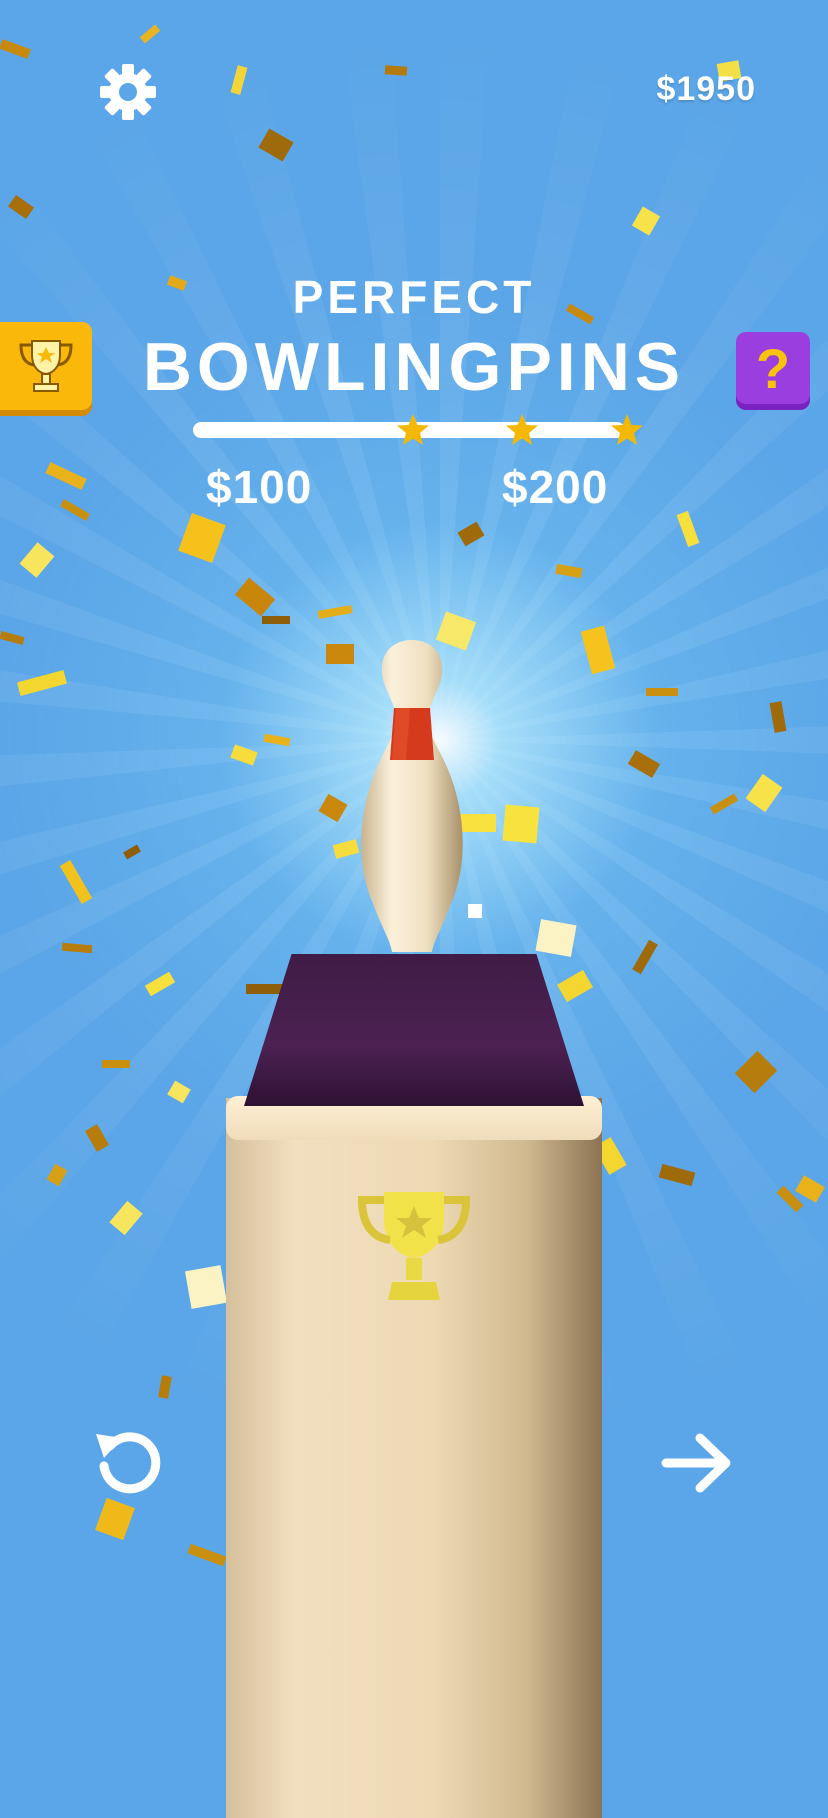 The height and width of the screenshot is (1818, 828). What do you see at coordinates (414, 1246) in the screenshot?
I see `pedestal-trophy-icon` at bounding box center [414, 1246].